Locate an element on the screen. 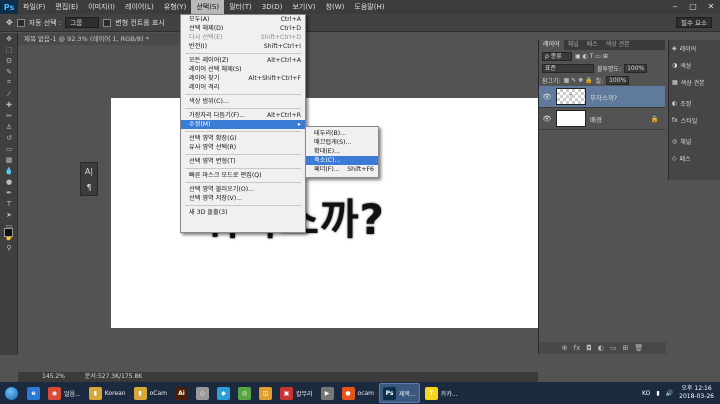 The height and width of the screenshot is (404, 720). side-paths: ◇ 패스 is located at coordinates (694, 158).